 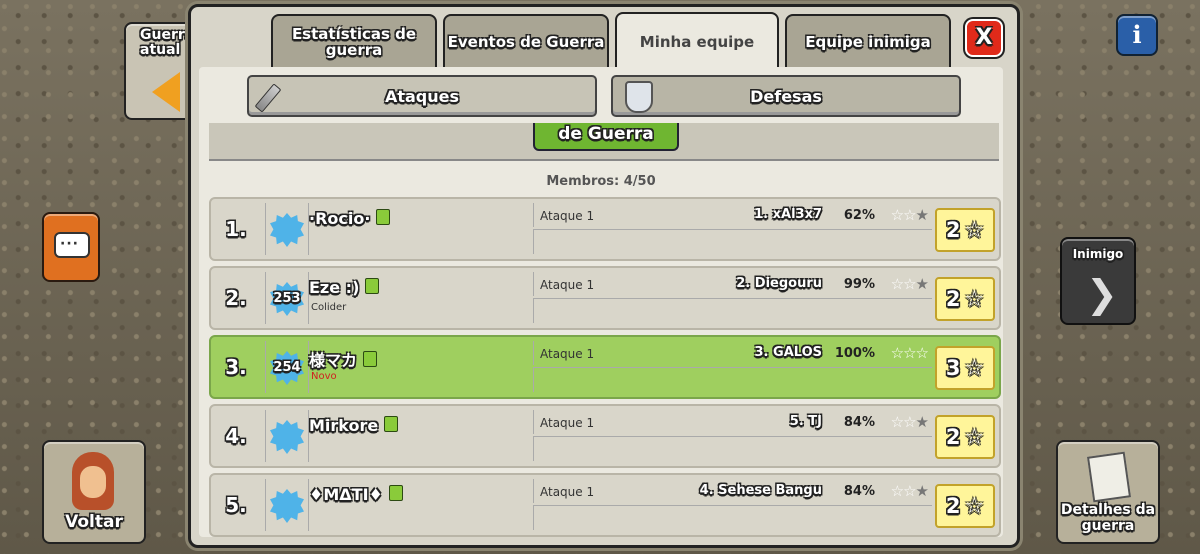 I want to click on enemy-button: Inimigo ❯, so click(x=1098, y=281).